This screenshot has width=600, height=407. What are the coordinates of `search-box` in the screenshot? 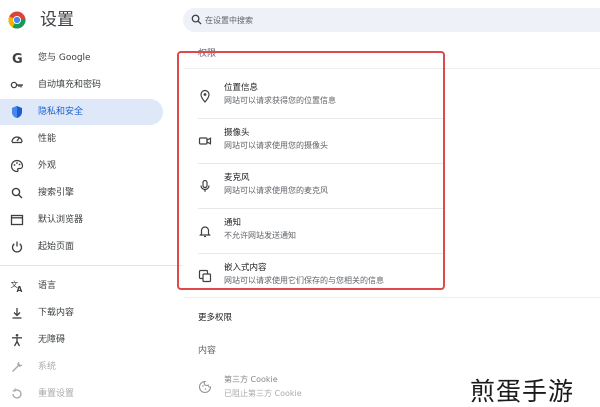 It's located at (391, 20).